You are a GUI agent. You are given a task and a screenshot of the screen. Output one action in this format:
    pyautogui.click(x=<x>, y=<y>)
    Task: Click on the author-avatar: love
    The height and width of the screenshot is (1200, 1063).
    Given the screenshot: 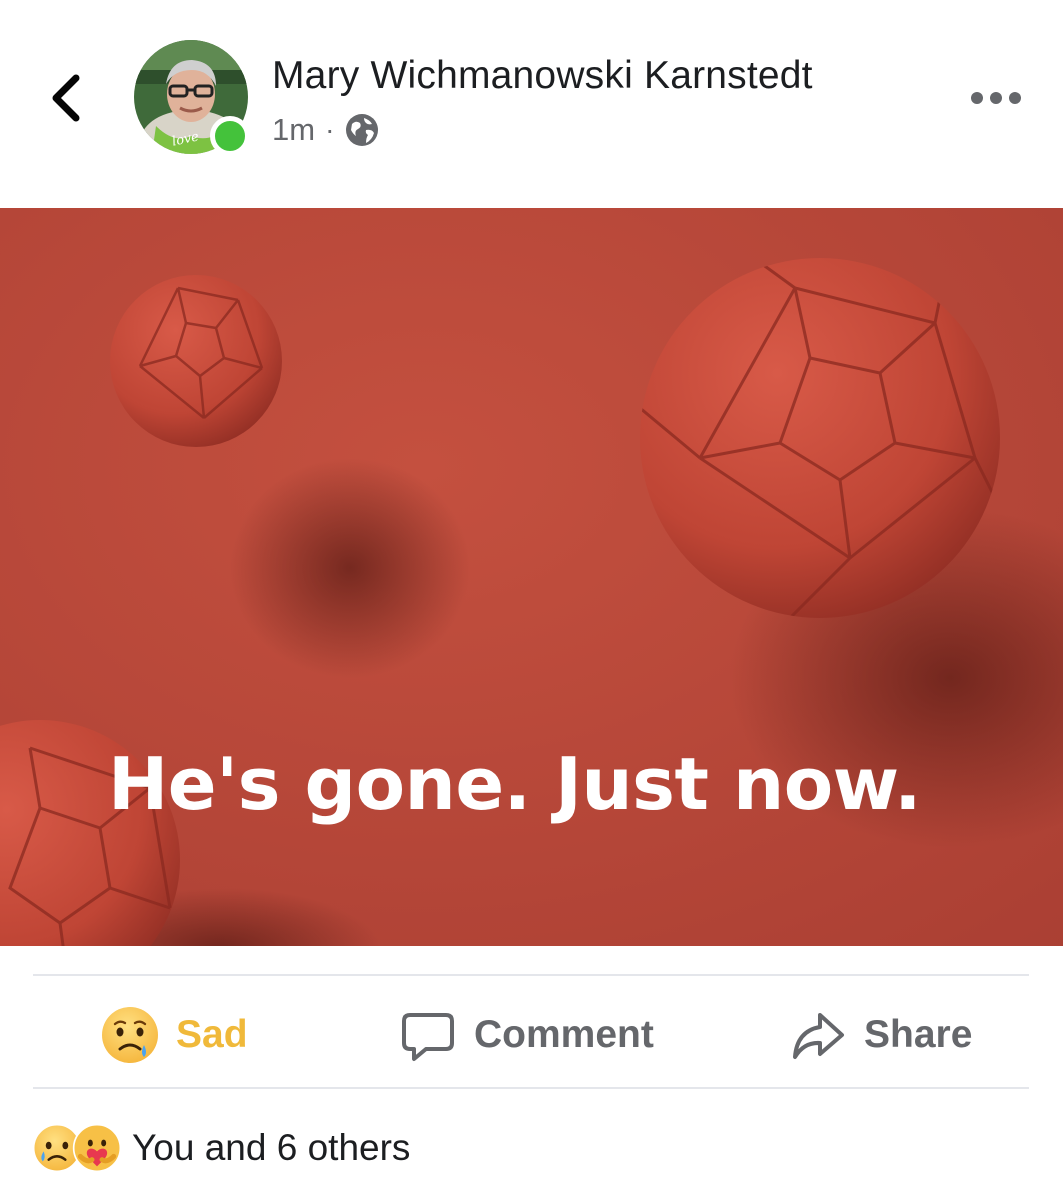 What is the action you would take?
    pyautogui.click(x=192, y=98)
    